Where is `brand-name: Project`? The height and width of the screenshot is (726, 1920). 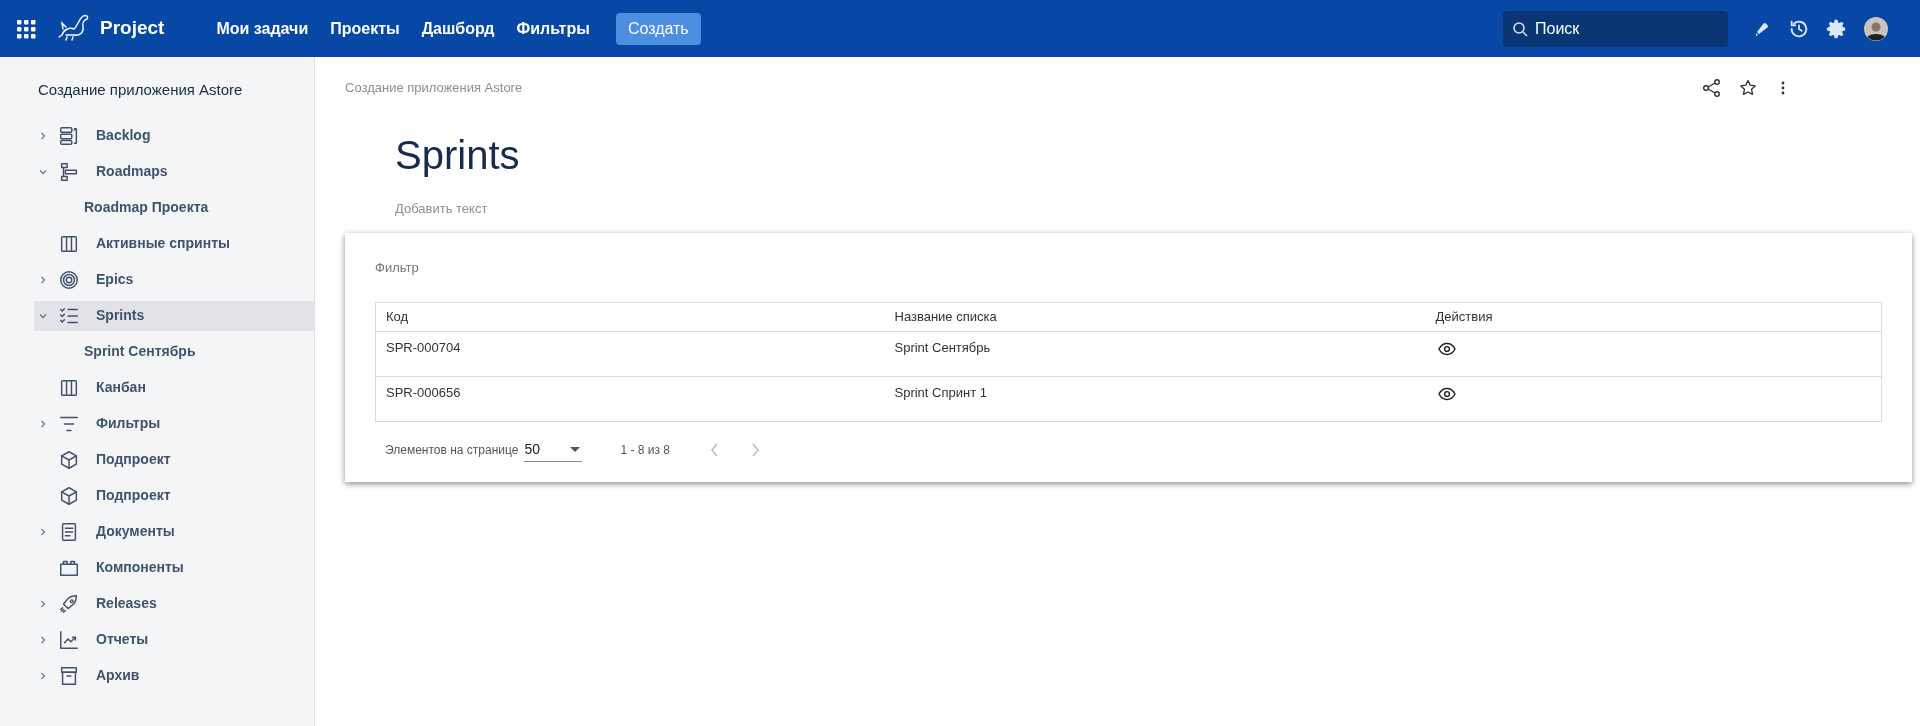 brand-name: Project is located at coordinates (132, 28).